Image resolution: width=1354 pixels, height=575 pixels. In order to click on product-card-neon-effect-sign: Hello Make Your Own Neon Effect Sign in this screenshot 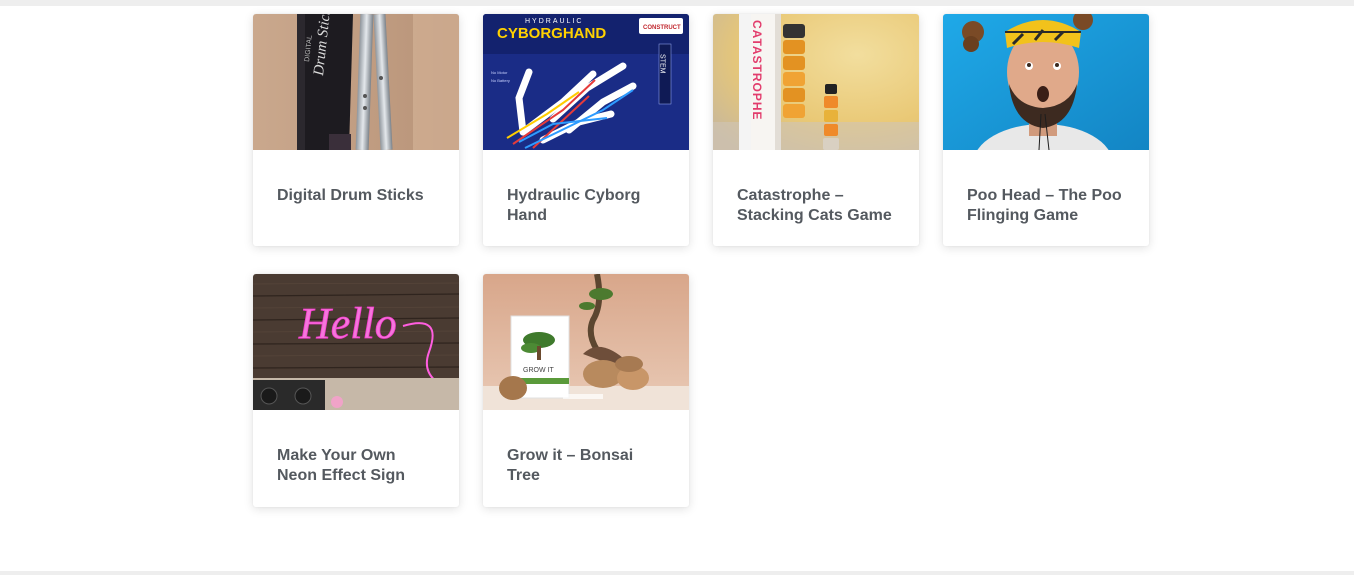, I will do `click(356, 390)`.